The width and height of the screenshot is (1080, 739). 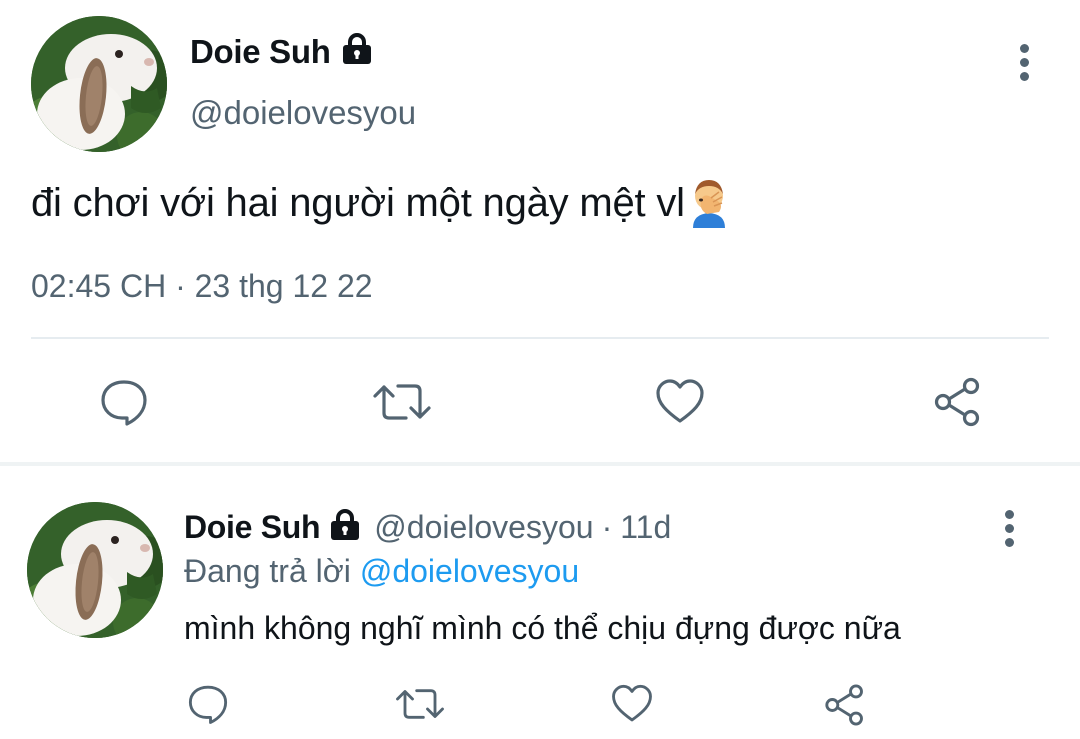 I want to click on share-button, so click(x=958, y=402).